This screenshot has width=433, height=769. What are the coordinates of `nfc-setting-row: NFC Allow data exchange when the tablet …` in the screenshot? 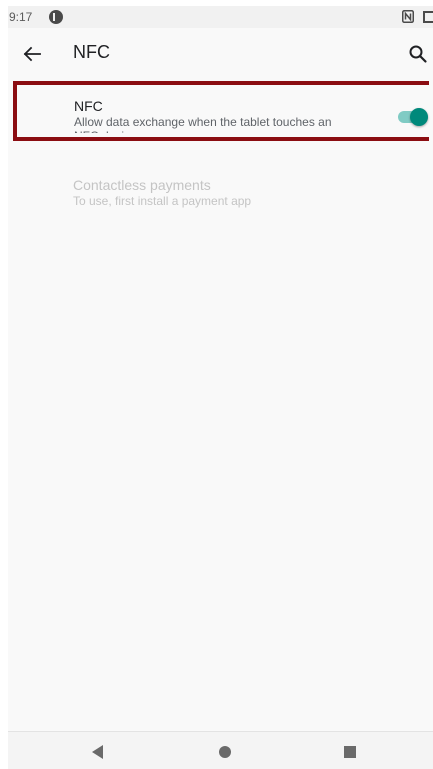 It's located at (221, 111).